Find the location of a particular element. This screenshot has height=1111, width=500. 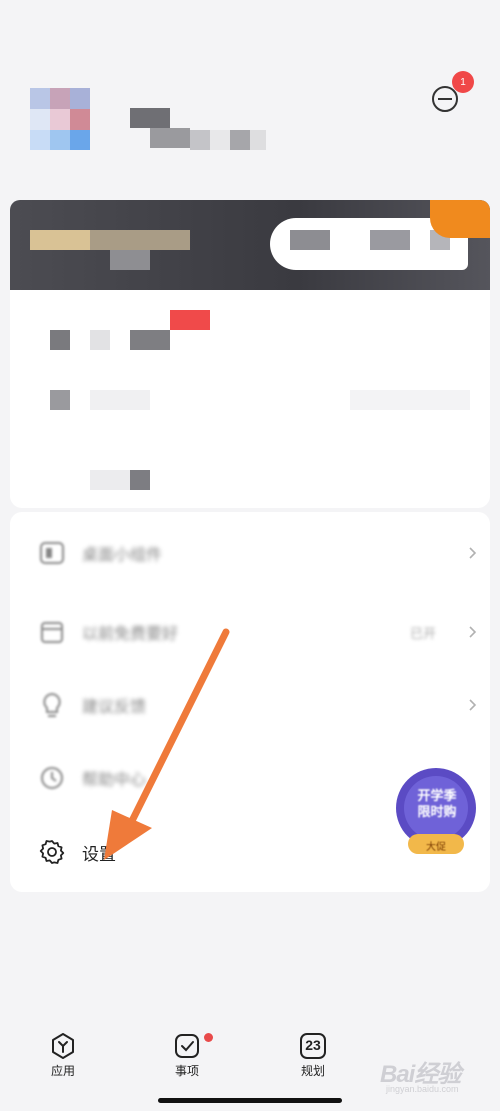

clock-icon is located at coordinates (52, 778).